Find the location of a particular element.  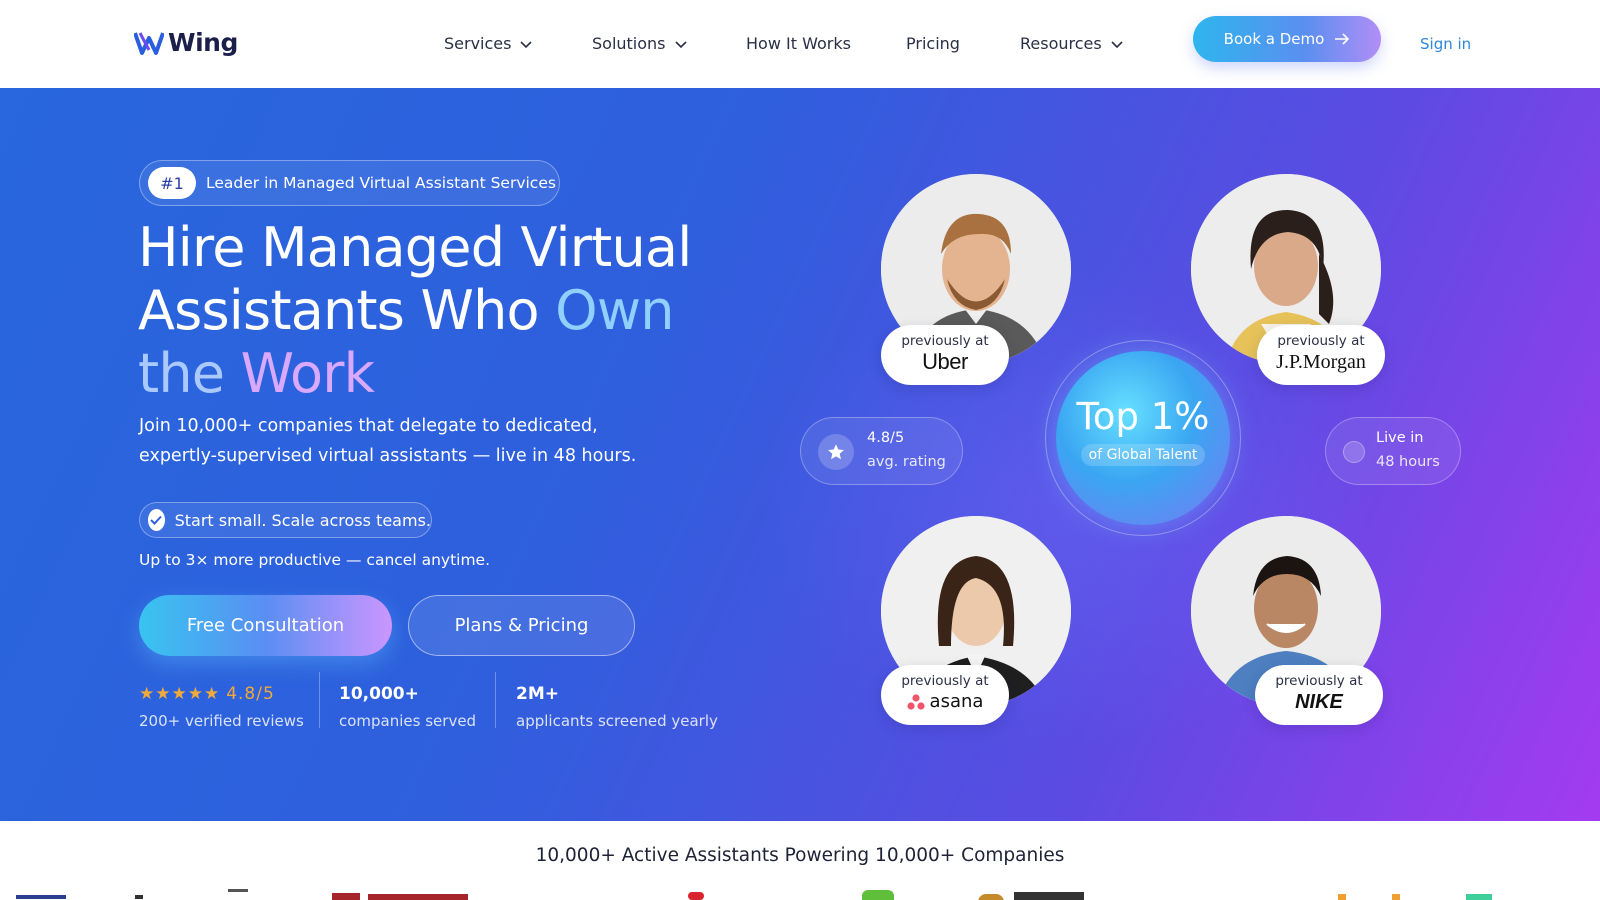

scale-text: Start small. Scale across teams. is located at coordinates (302, 520).